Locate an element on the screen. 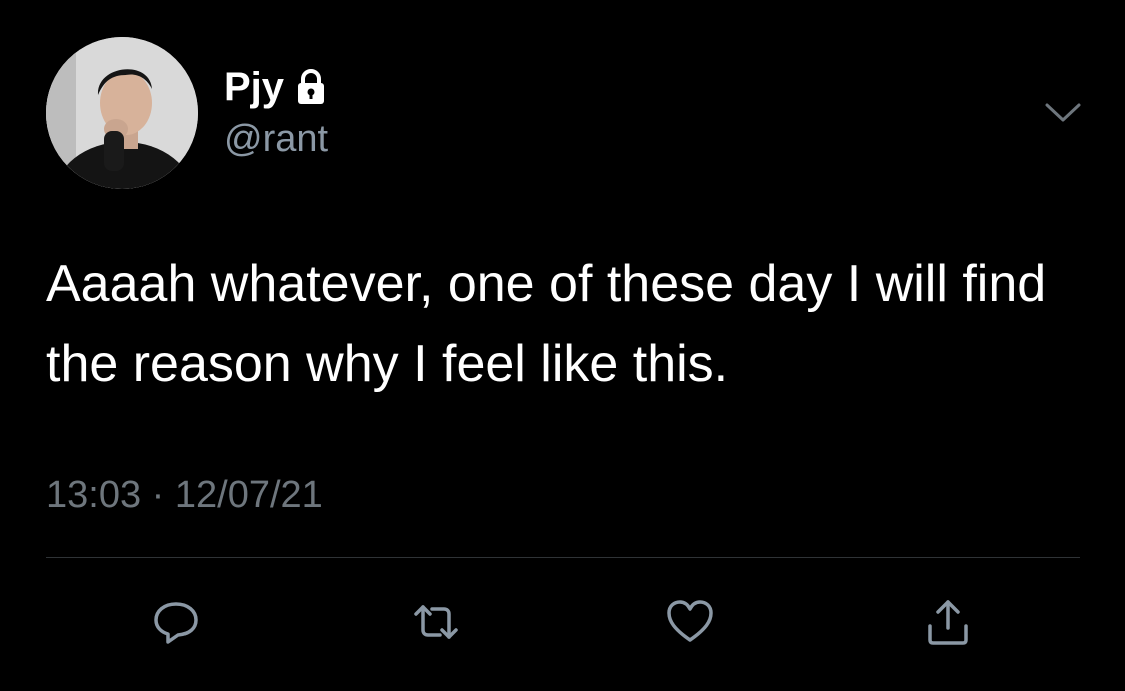  reply-icon is located at coordinates (176, 623).